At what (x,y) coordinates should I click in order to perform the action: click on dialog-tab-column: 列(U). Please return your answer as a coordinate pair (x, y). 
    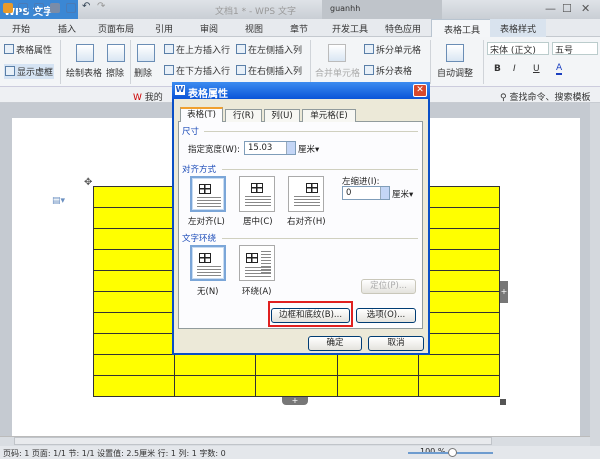
    Looking at the image, I should click on (282, 115).